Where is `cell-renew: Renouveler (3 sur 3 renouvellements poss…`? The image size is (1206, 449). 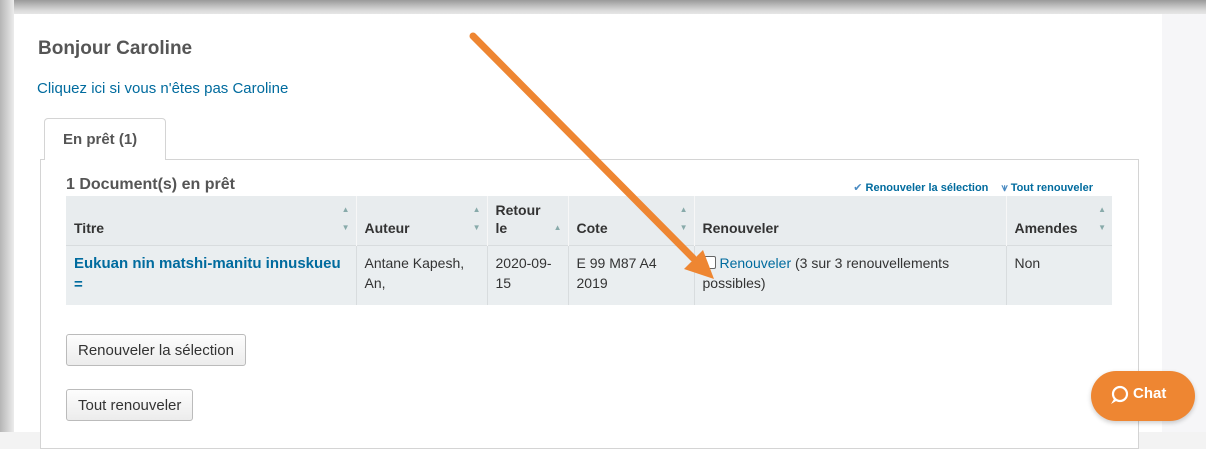
cell-renew: Renouveler (3 sur 3 renouvellements poss… is located at coordinates (850, 275).